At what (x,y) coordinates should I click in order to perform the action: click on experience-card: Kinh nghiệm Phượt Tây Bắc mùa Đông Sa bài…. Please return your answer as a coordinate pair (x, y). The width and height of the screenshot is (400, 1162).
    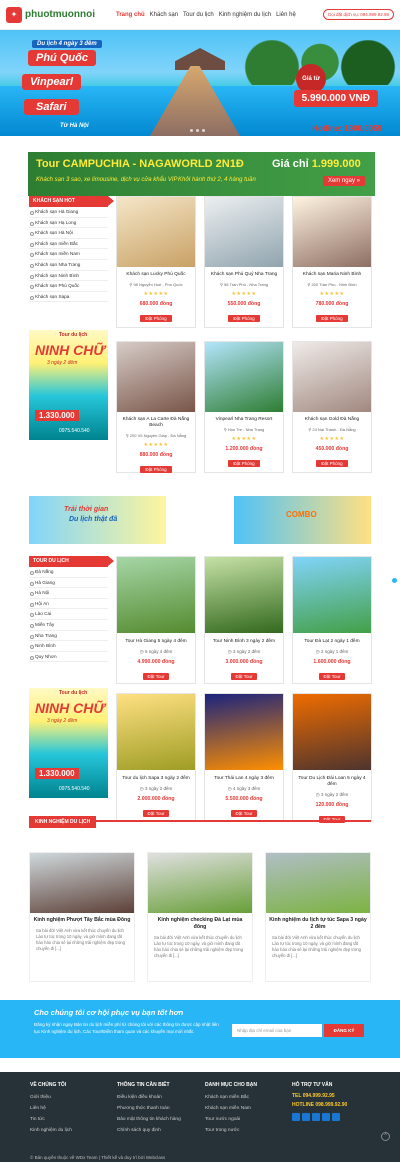
    Looking at the image, I should click on (82, 917).